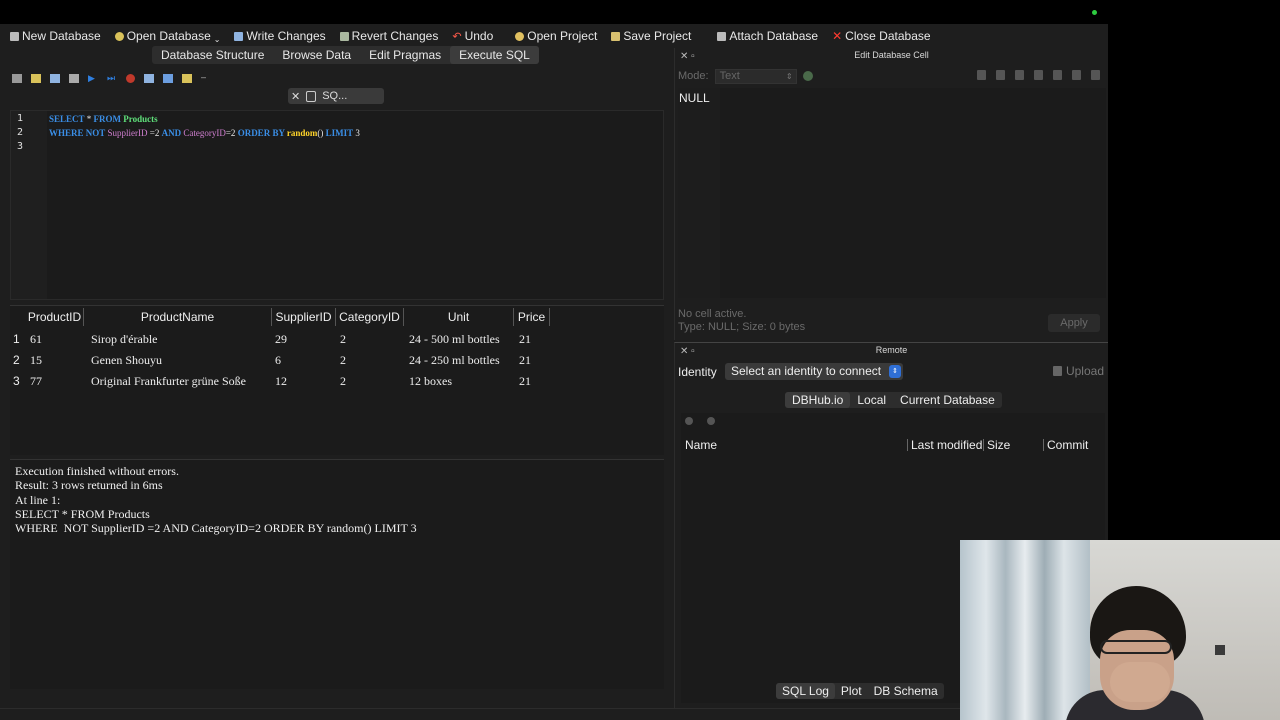 The image size is (1280, 720). I want to click on row-number: 3, so click(18, 381).